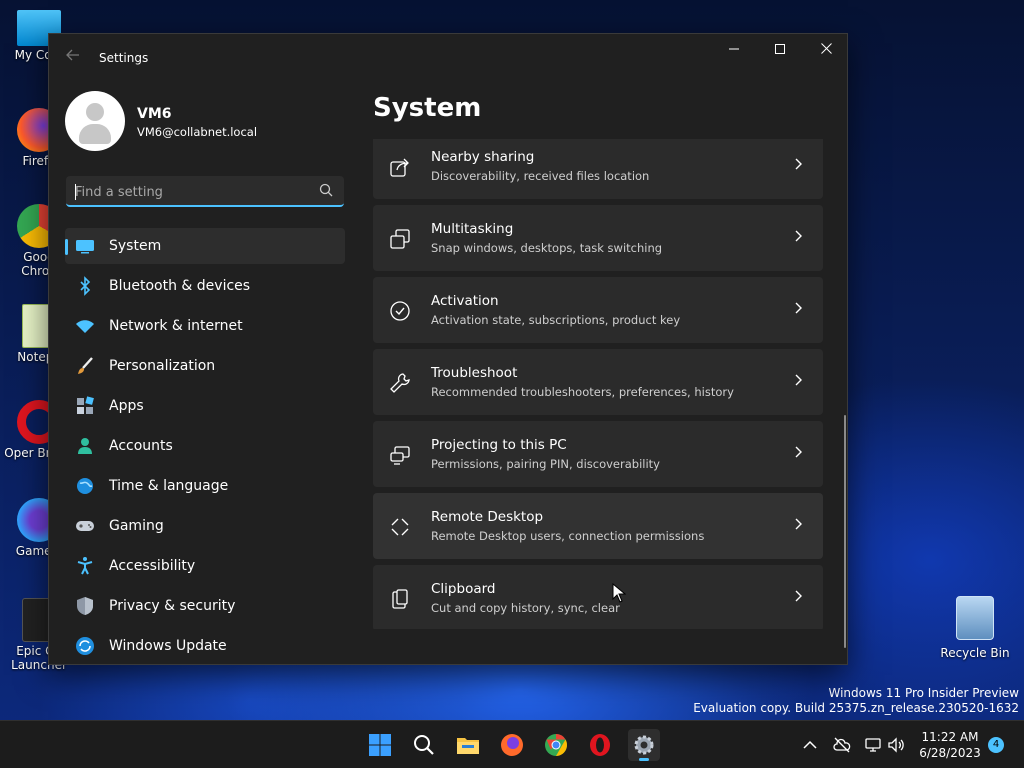 This screenshot has height=768, width=1024. Describe the element at coordinates (463, 589) in the screenshot. I see `card-title: Clipboard` at that location.